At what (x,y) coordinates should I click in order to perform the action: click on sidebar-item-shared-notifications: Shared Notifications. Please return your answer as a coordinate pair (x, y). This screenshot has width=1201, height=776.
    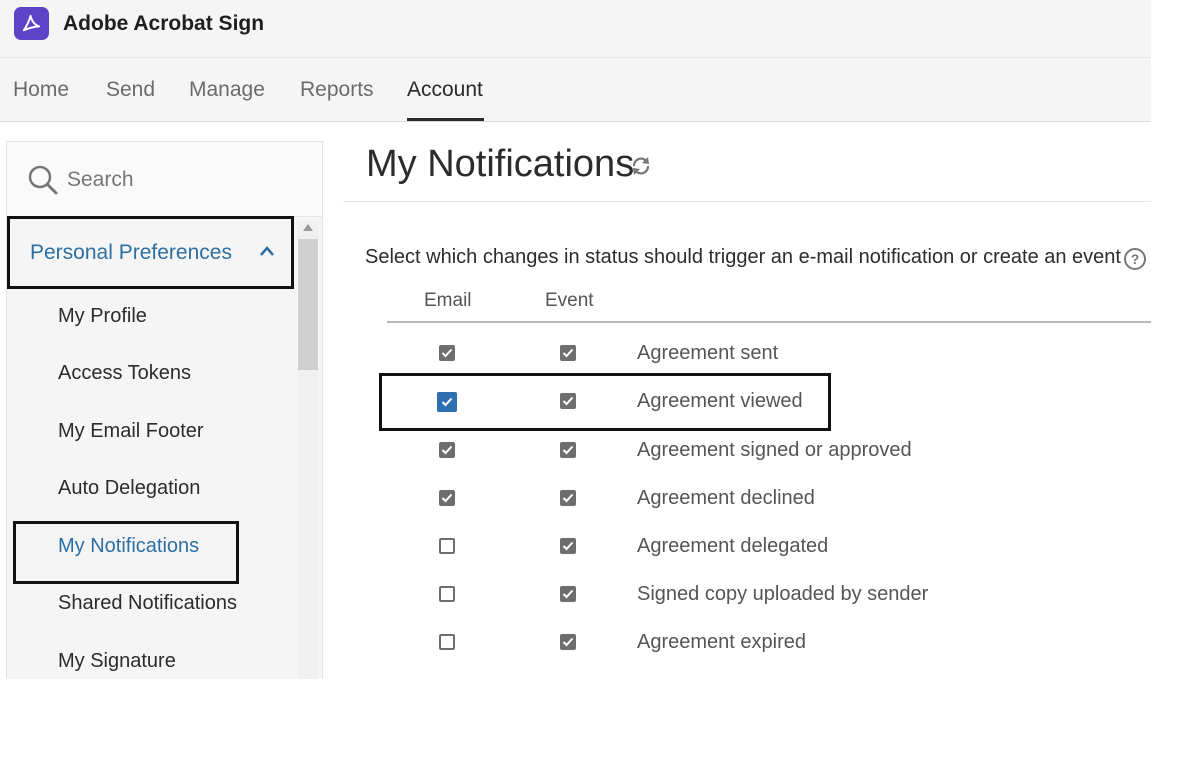
    Looking at the image, I should click on (147, 603).